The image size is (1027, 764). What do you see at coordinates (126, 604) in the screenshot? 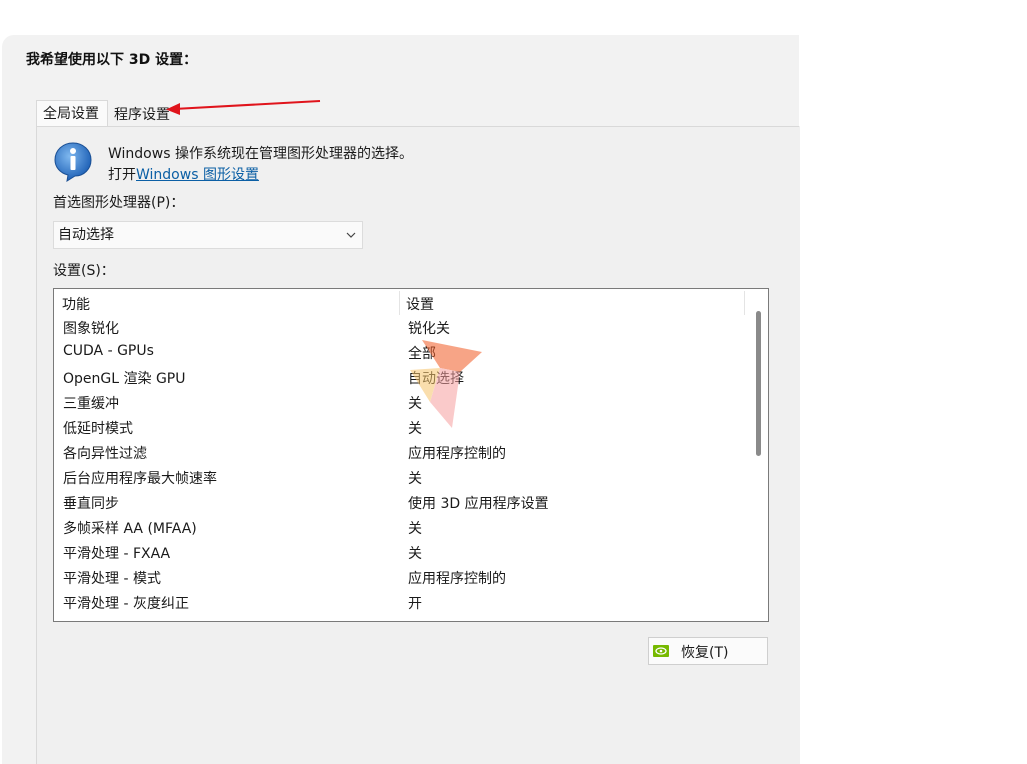
I see `row-feature: 平滑处理 - 灰度纠正` at bounding box center [126, 604].